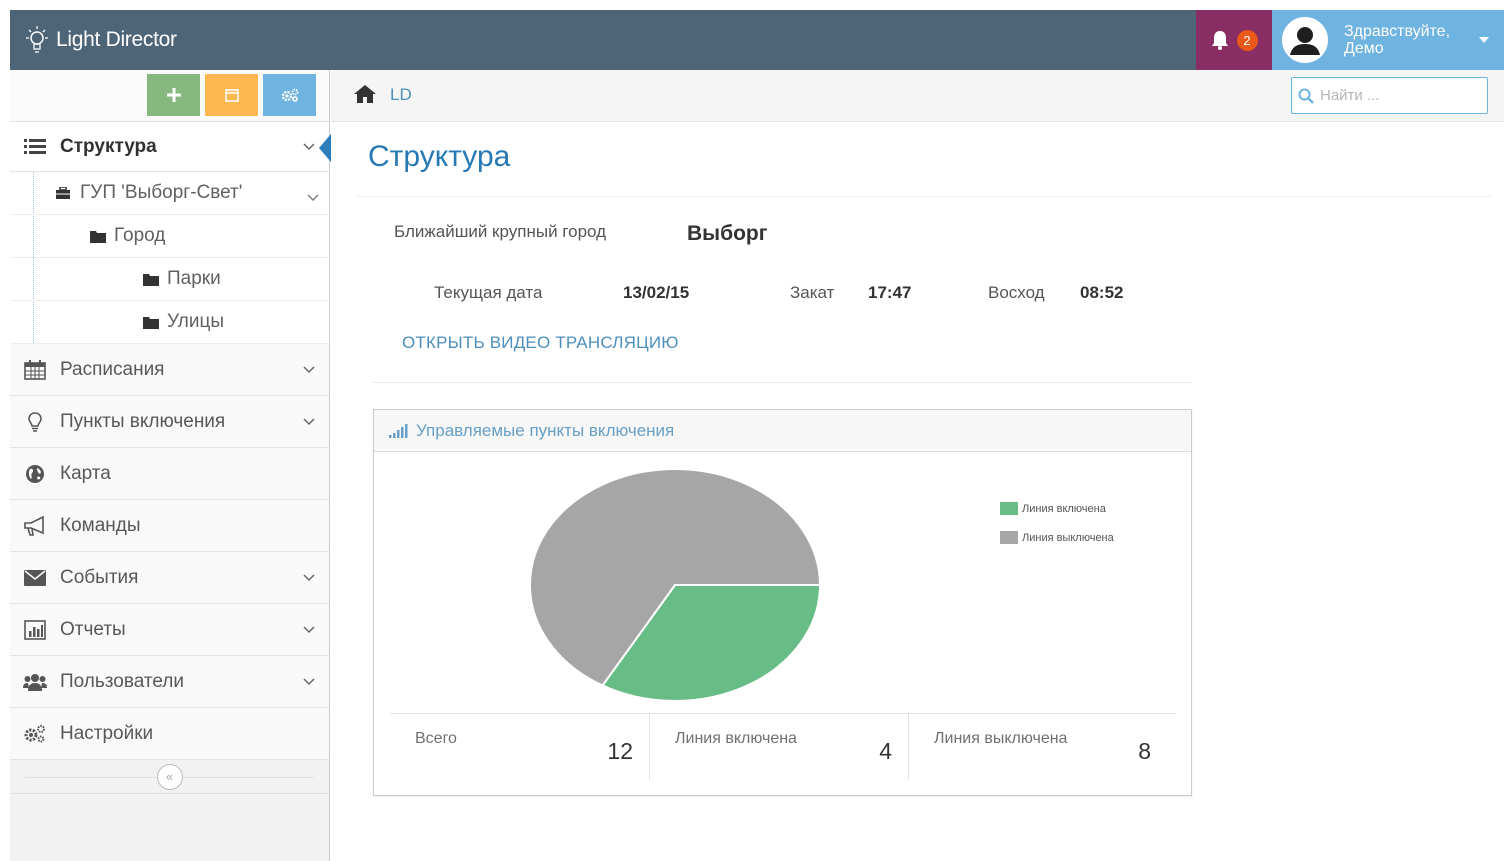 This screenshot has width=1504, height=861. Describe the element at coordinates (1306, 96) in the screenshot. I see `search-icon` at that location.